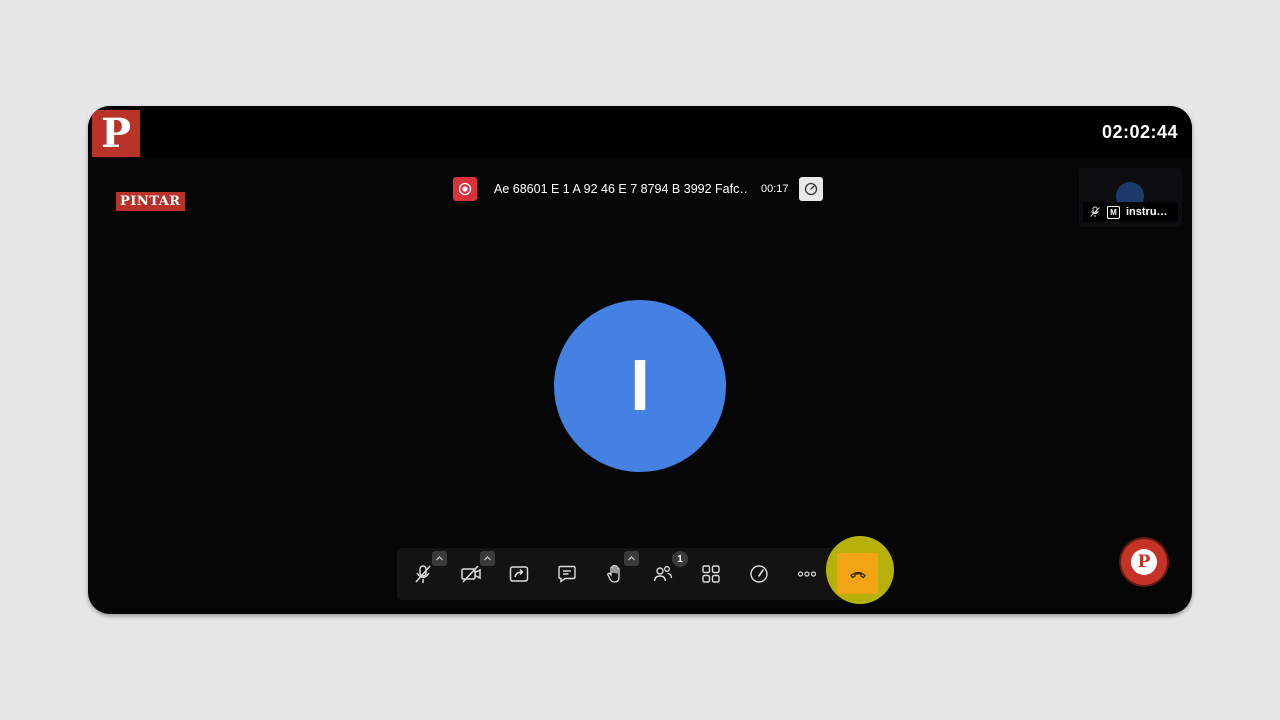  I want to click on performance-button, so click(759, 574).